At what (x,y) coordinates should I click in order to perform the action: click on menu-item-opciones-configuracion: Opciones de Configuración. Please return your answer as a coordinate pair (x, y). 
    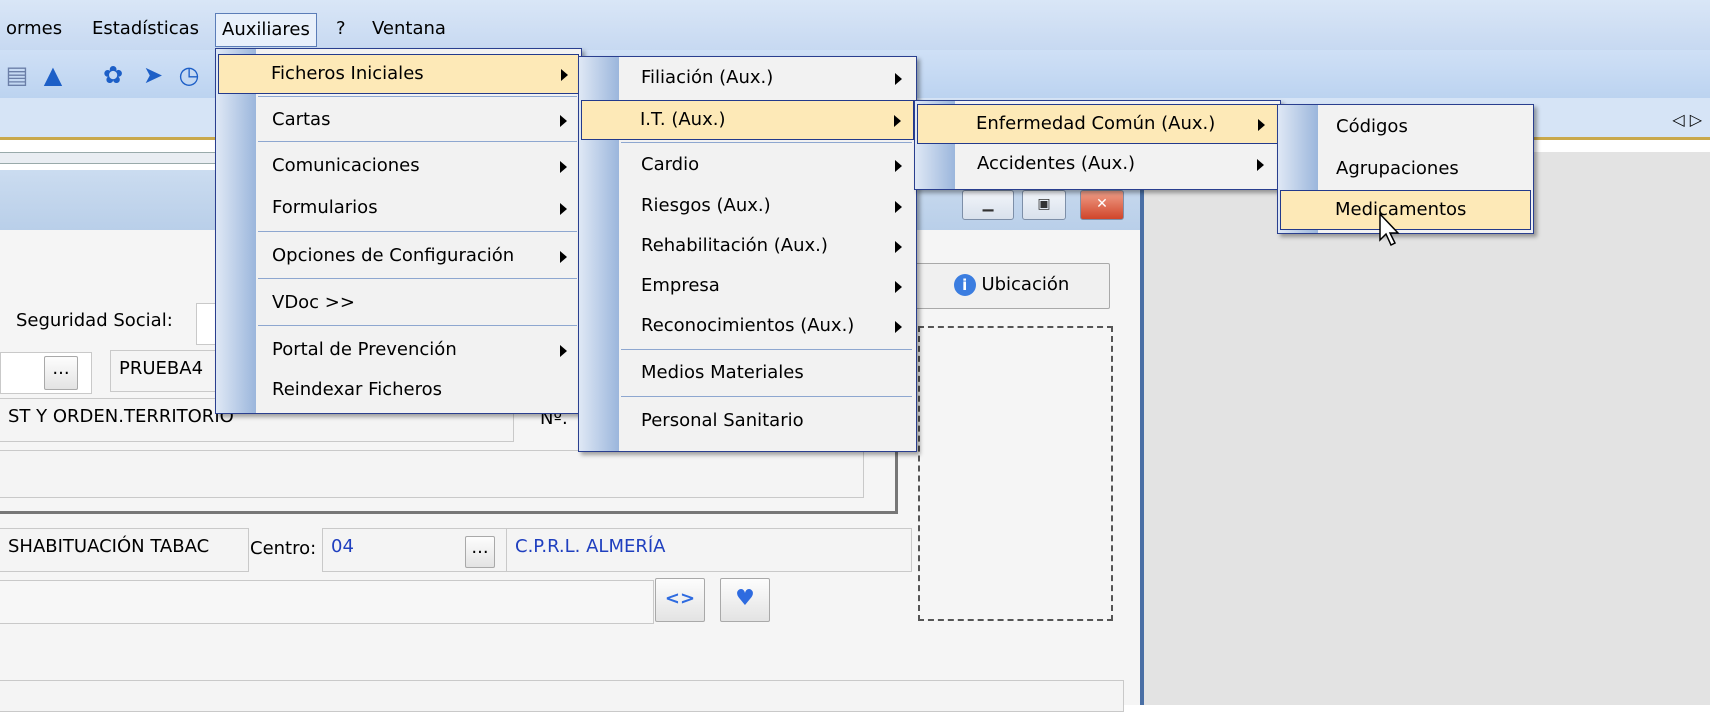
    Looking at the image, I should click on (398, 256).